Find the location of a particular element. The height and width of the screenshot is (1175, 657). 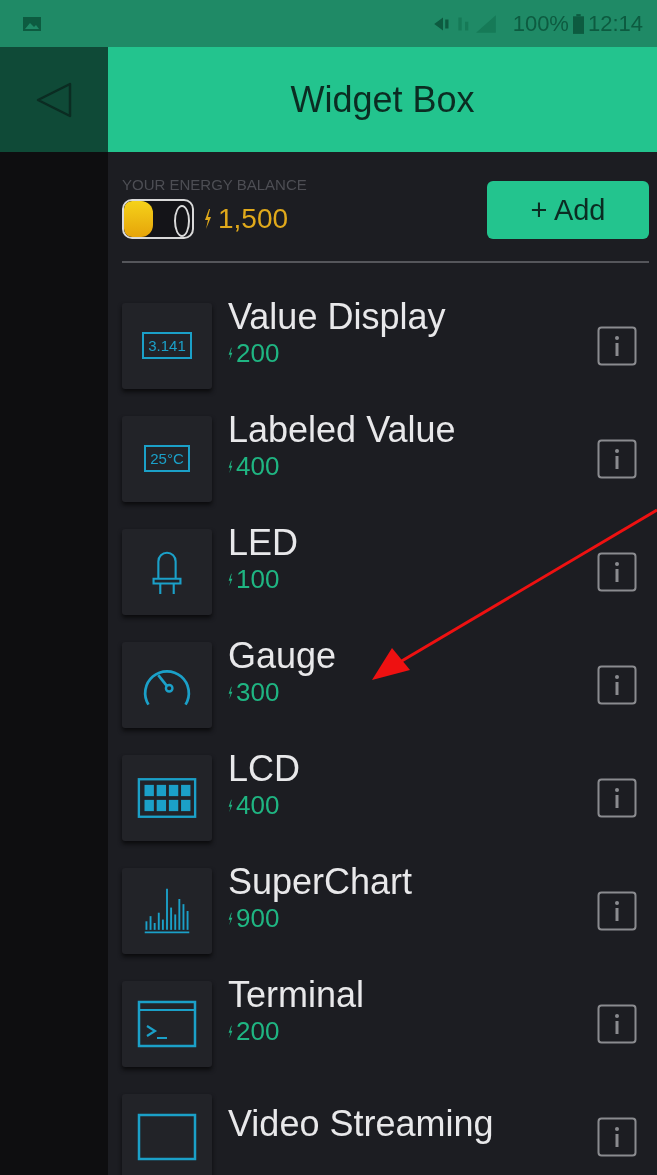

video-icon is located at coordinates (167, 1136).